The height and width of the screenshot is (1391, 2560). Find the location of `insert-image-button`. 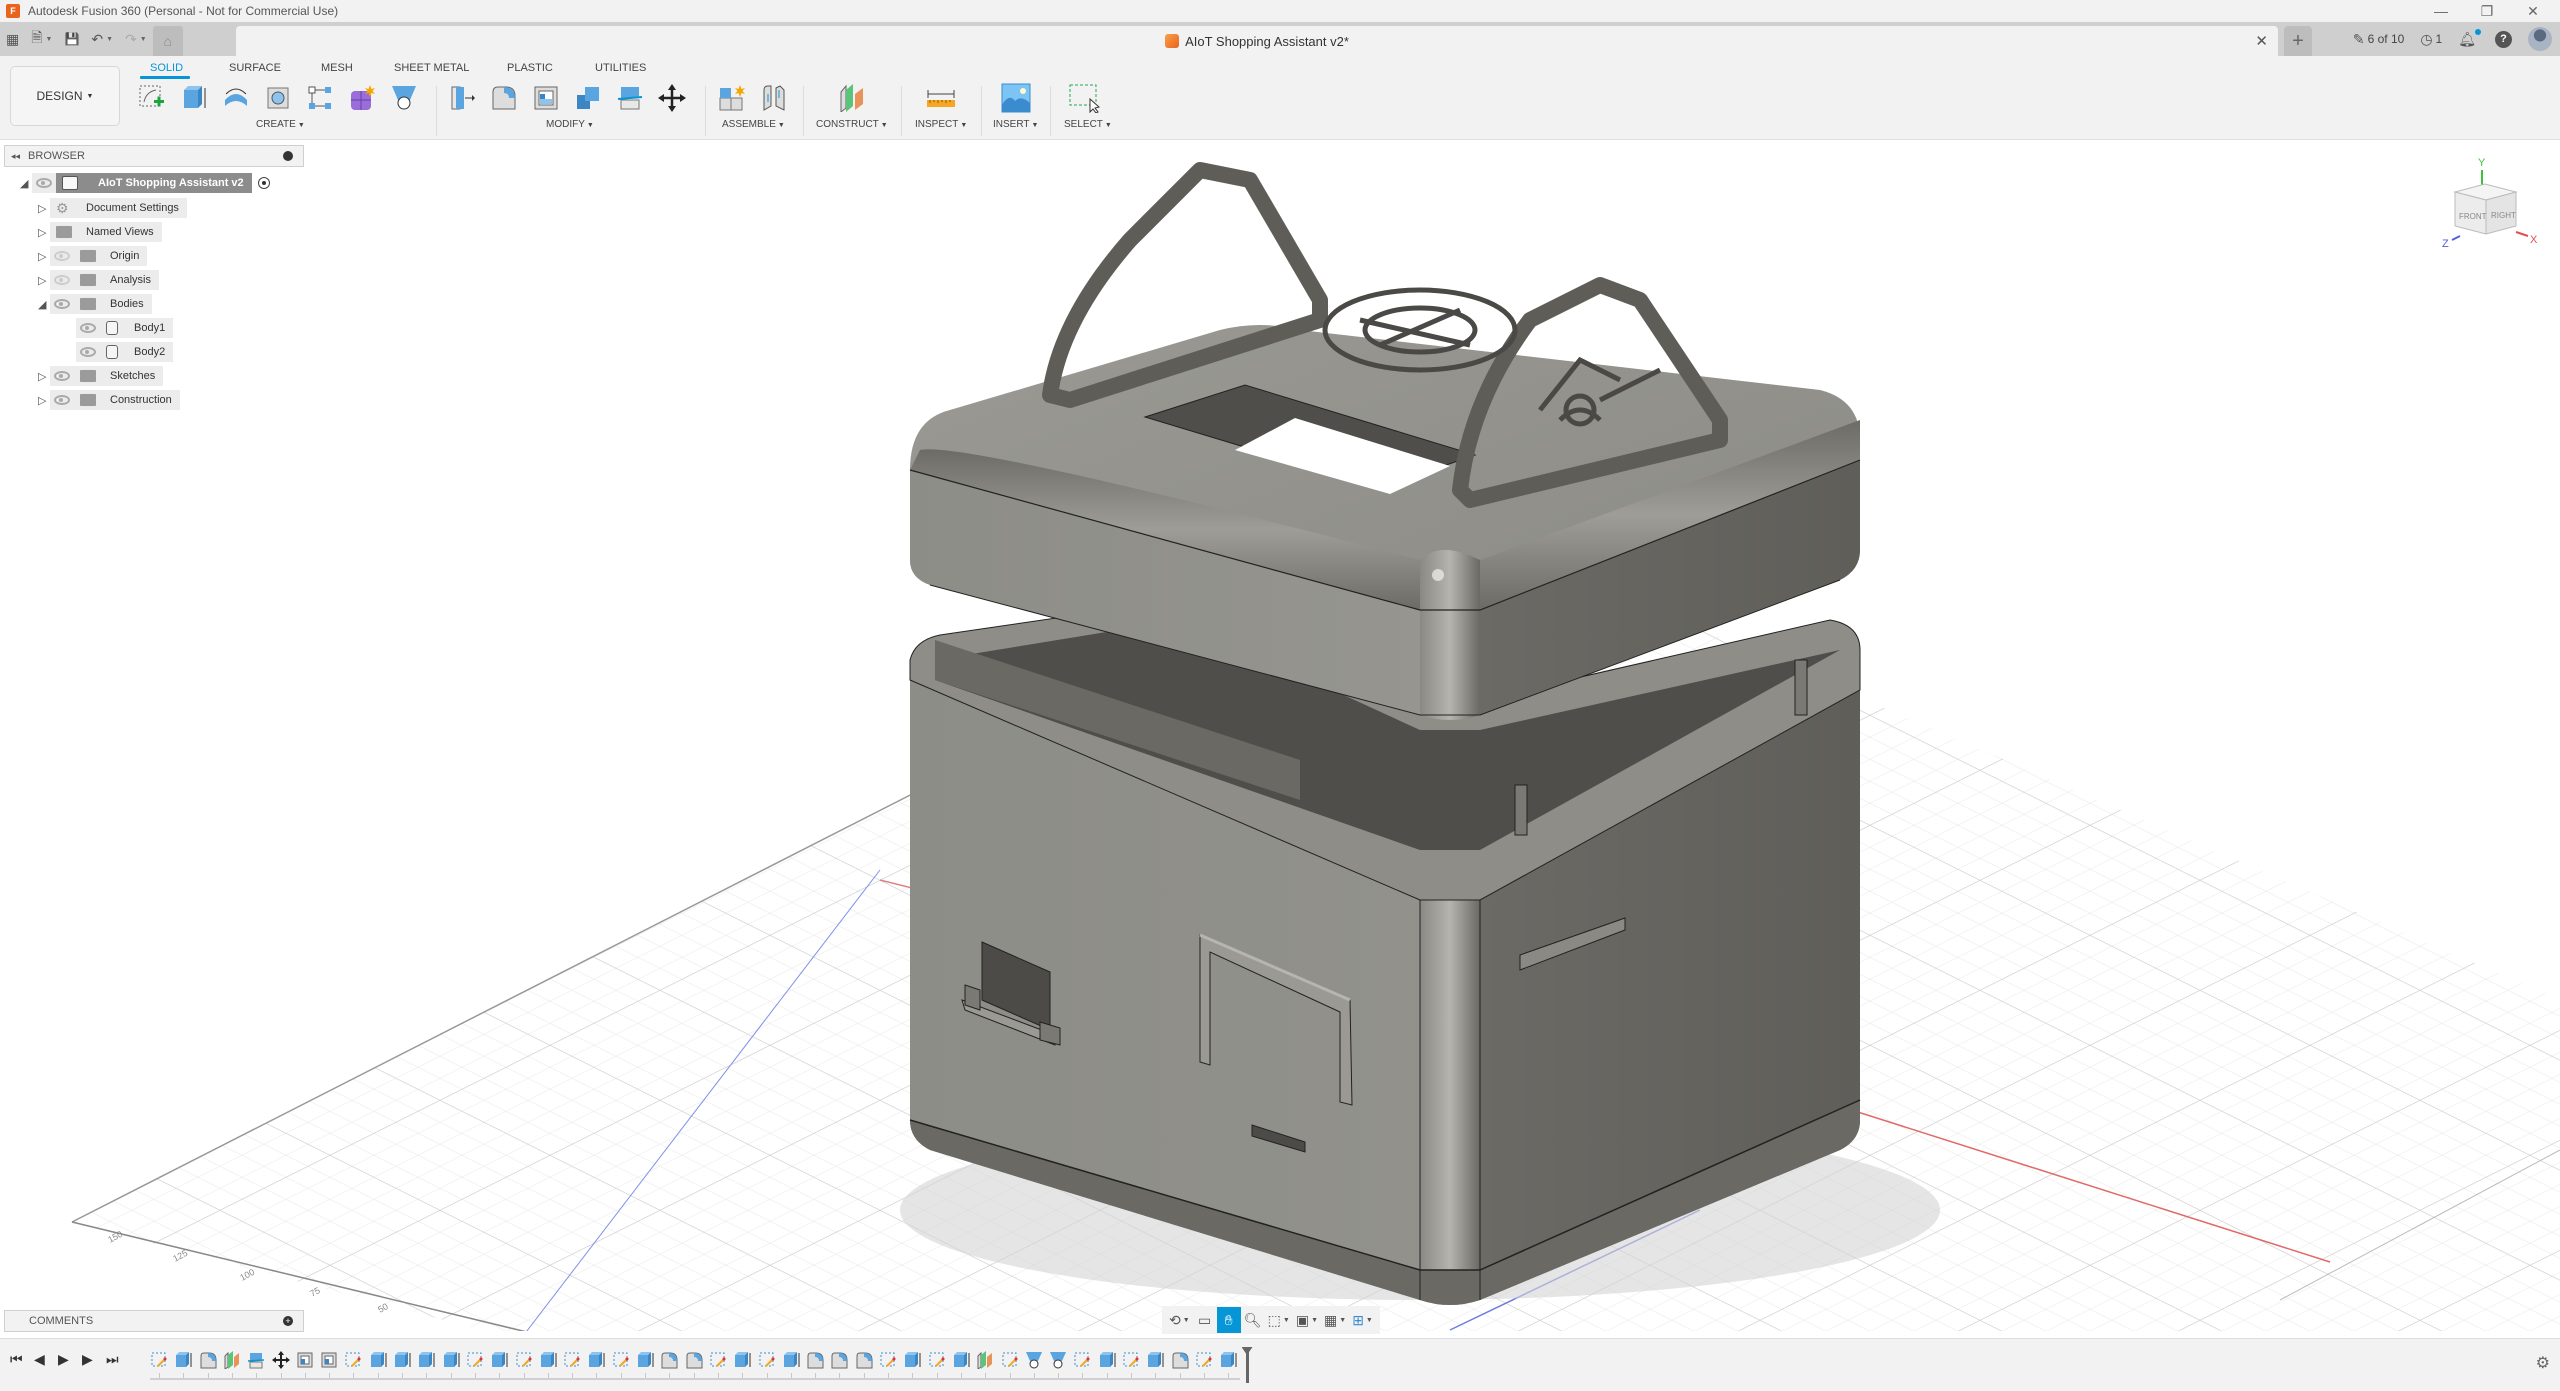

insert-image-button is located at coordinates (1016, 98).